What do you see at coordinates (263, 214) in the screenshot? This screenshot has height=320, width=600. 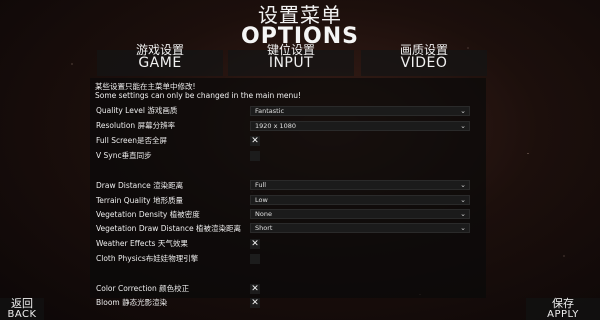 I see `vegetation-density-value: None` at bounding box center [263, 214].